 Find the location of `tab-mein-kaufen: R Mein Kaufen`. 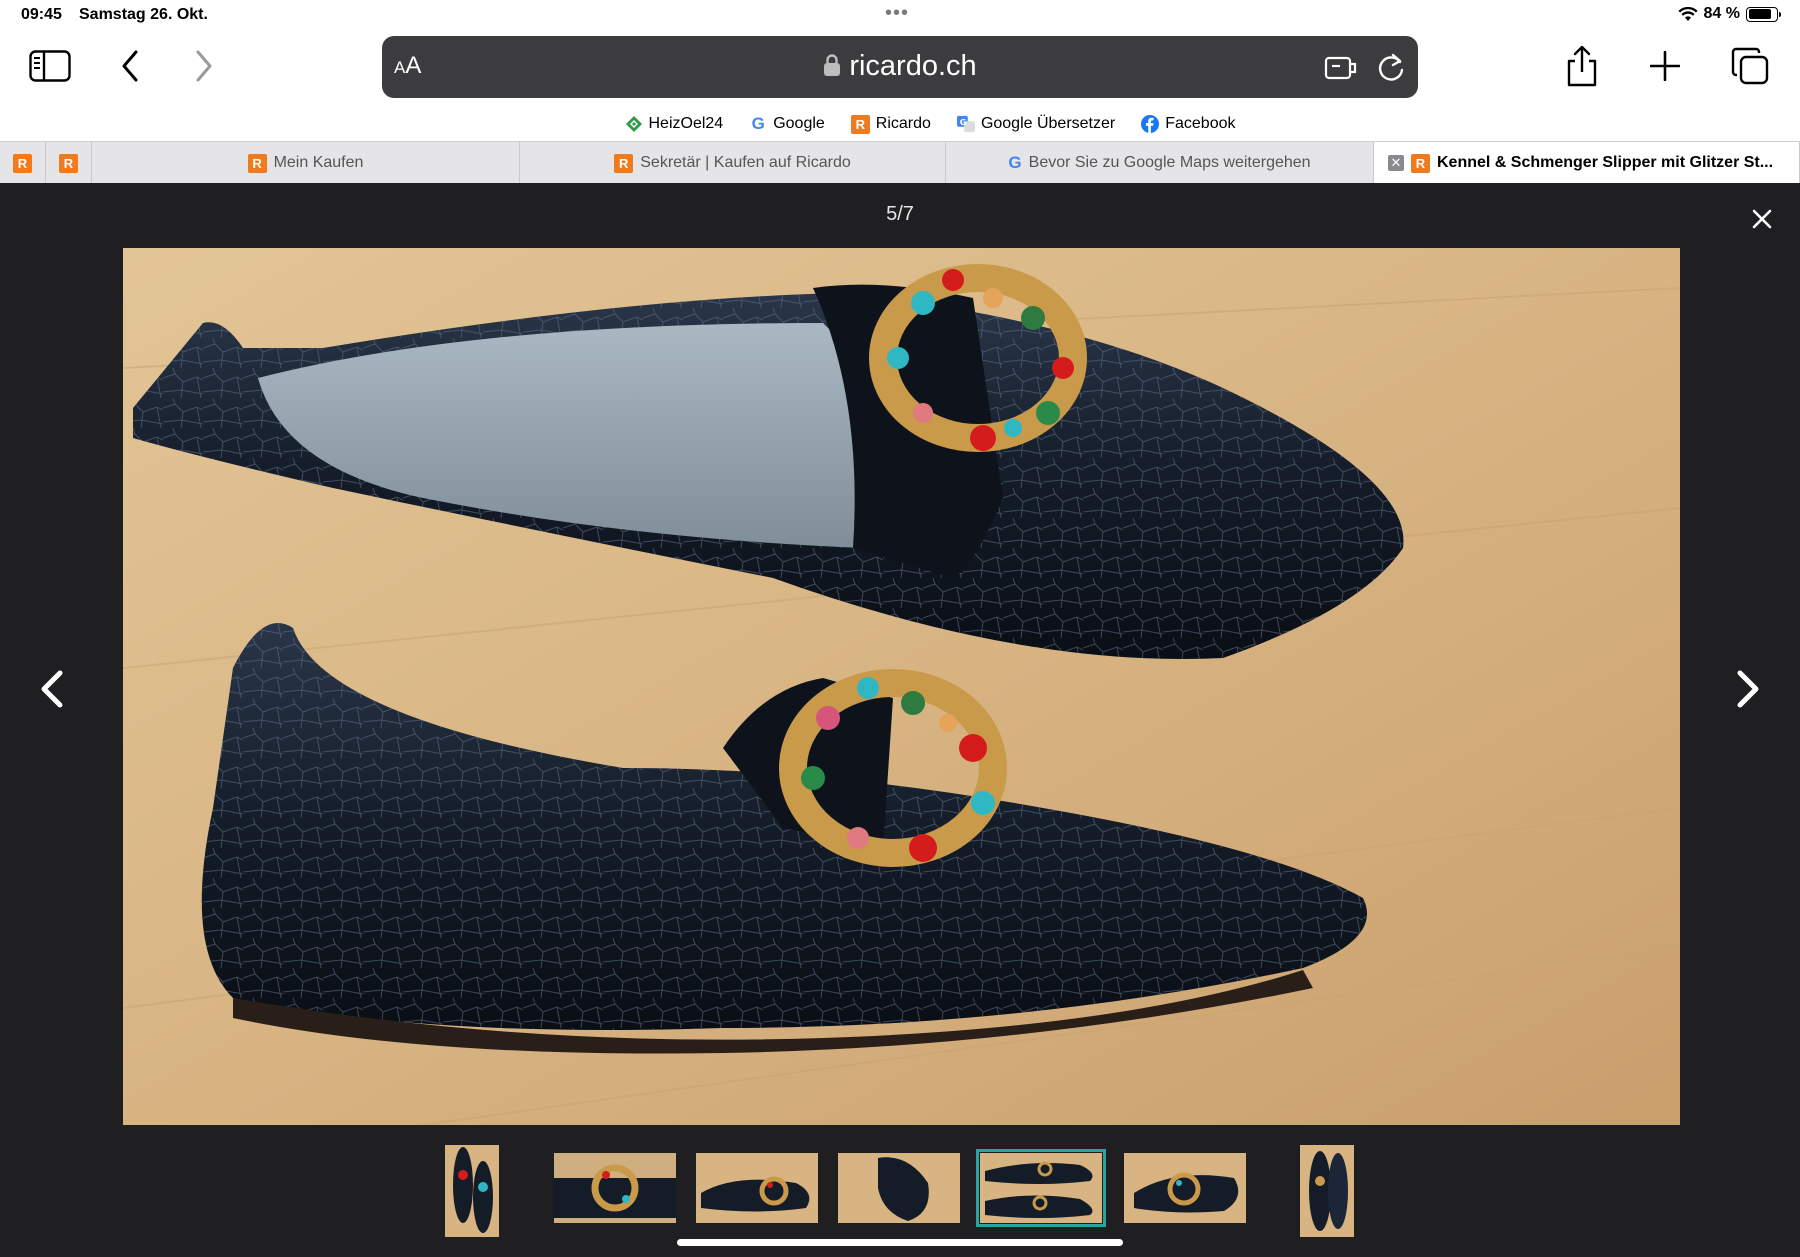

tab-mein-kaufen: R Mein Kaufen is located at coordinates (306, 163).